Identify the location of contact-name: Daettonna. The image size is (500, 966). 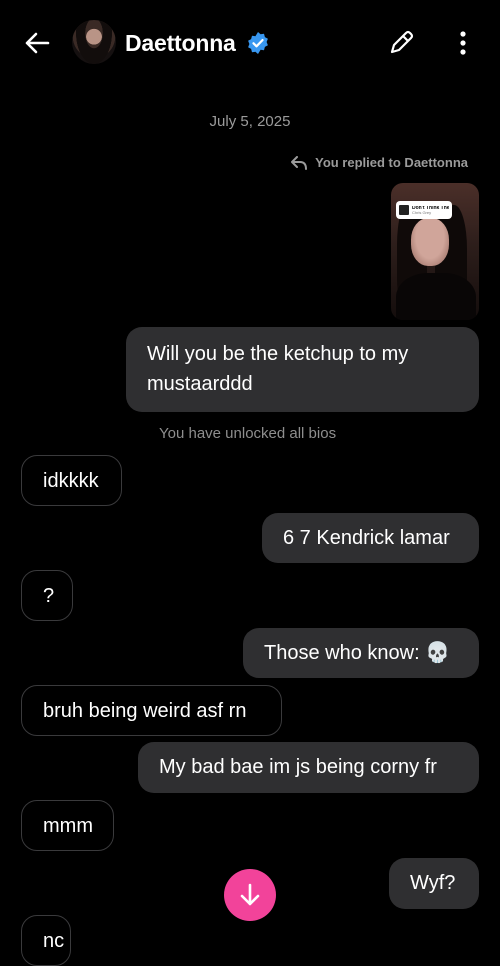
(180, 43).